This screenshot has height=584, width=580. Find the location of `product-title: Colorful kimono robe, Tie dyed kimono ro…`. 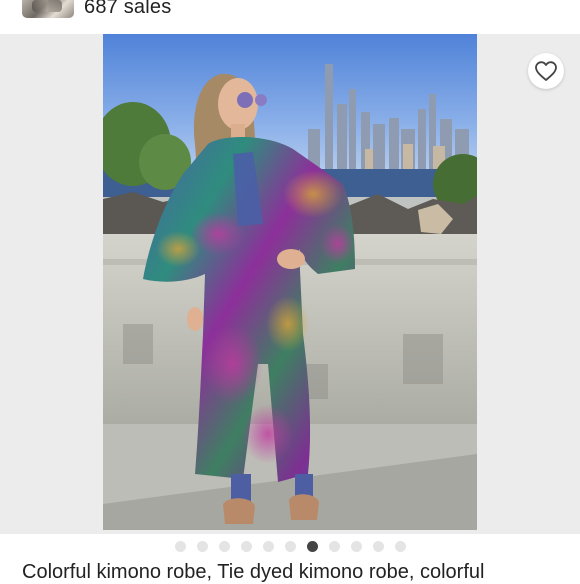

product-title: Colorful kimono robe, Tie dyed kimono ro… is located at coordinates (301, 572).